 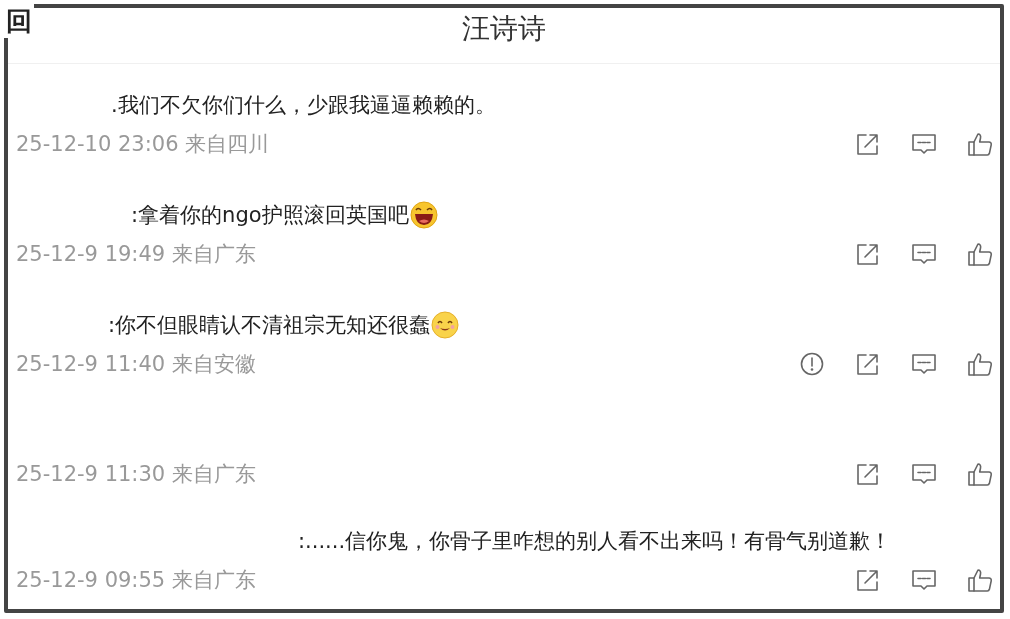 What do you see at coordinates (269, 325) in the screenshot?
I see `comment-text: :你不但眼睛认不清祖宗无知还很蠢` at bounding box center [269, 325].